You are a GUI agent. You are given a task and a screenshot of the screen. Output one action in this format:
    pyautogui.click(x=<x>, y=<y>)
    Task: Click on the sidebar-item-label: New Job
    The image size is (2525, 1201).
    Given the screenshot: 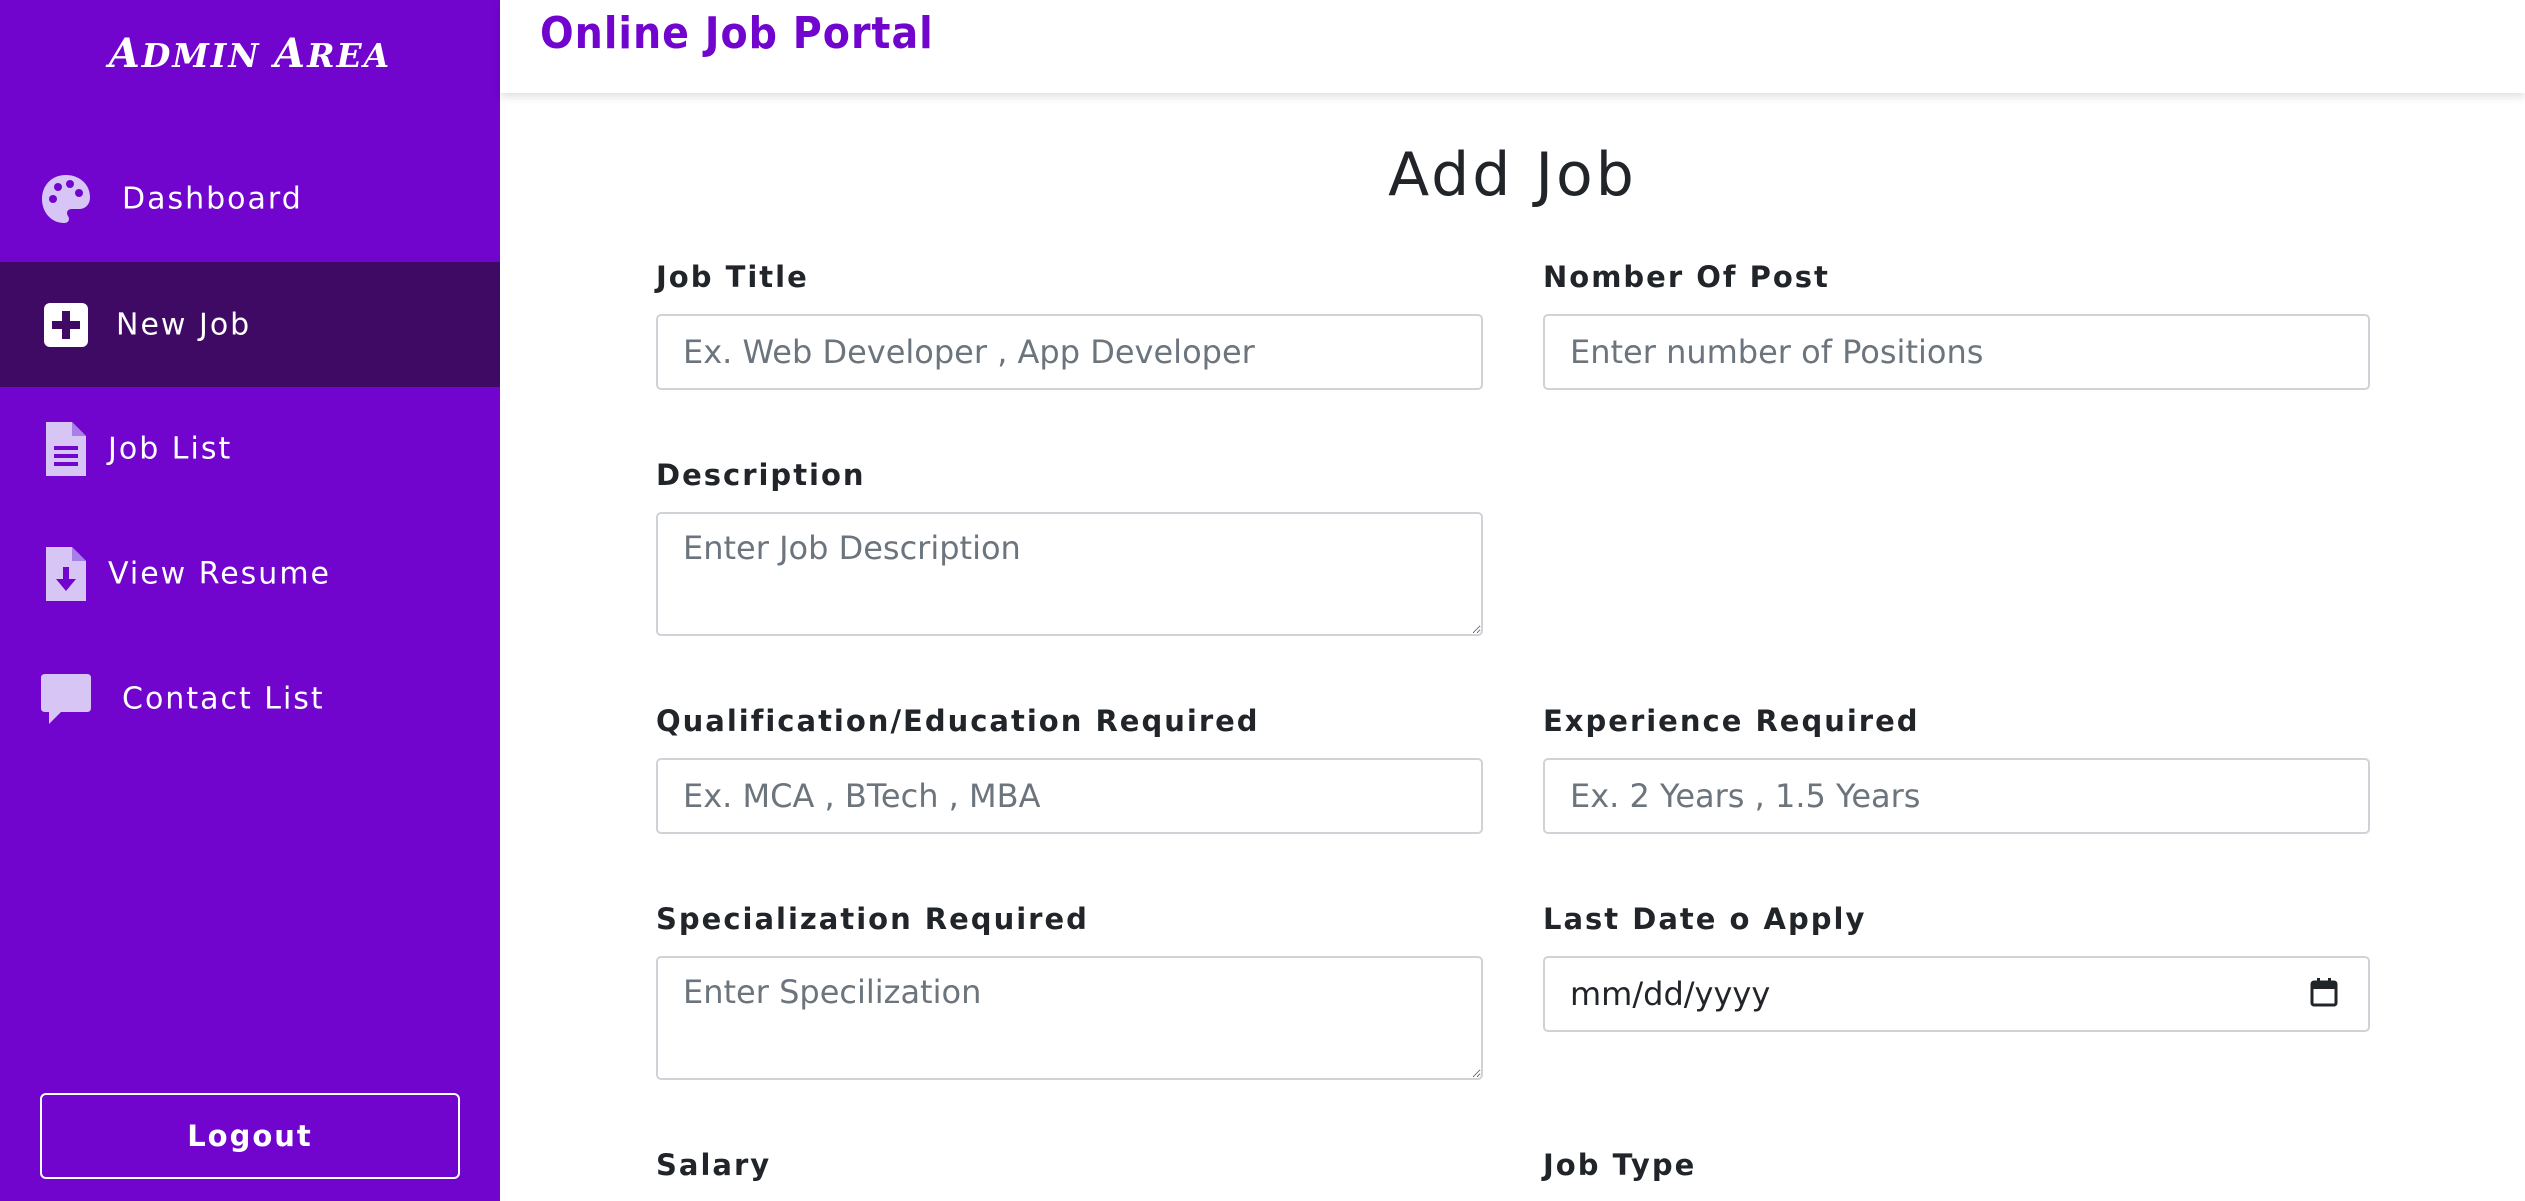 What is the action you would take?
    pyautogui.click(x=184, y=324)
    